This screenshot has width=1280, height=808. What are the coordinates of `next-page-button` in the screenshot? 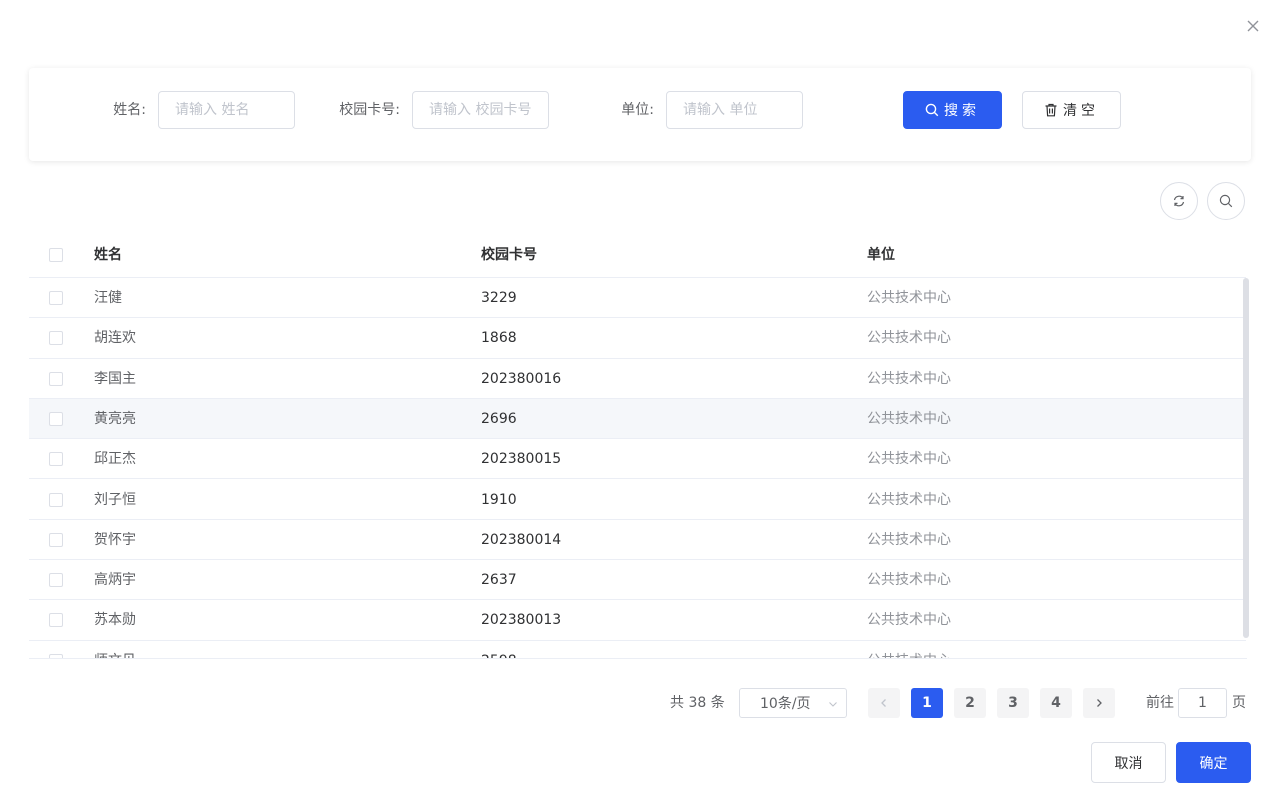 It's located at (1099, 703).